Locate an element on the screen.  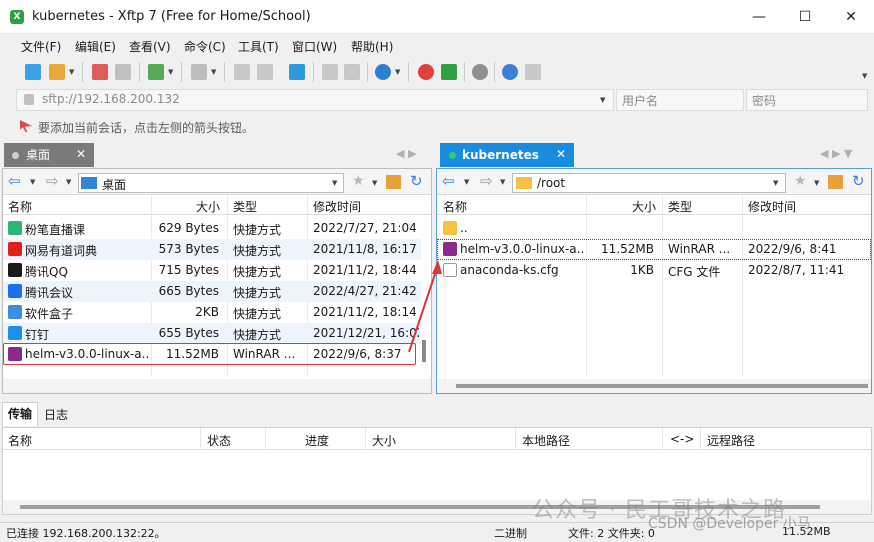
connected-dot-icon is located at coordinates (452, 155).